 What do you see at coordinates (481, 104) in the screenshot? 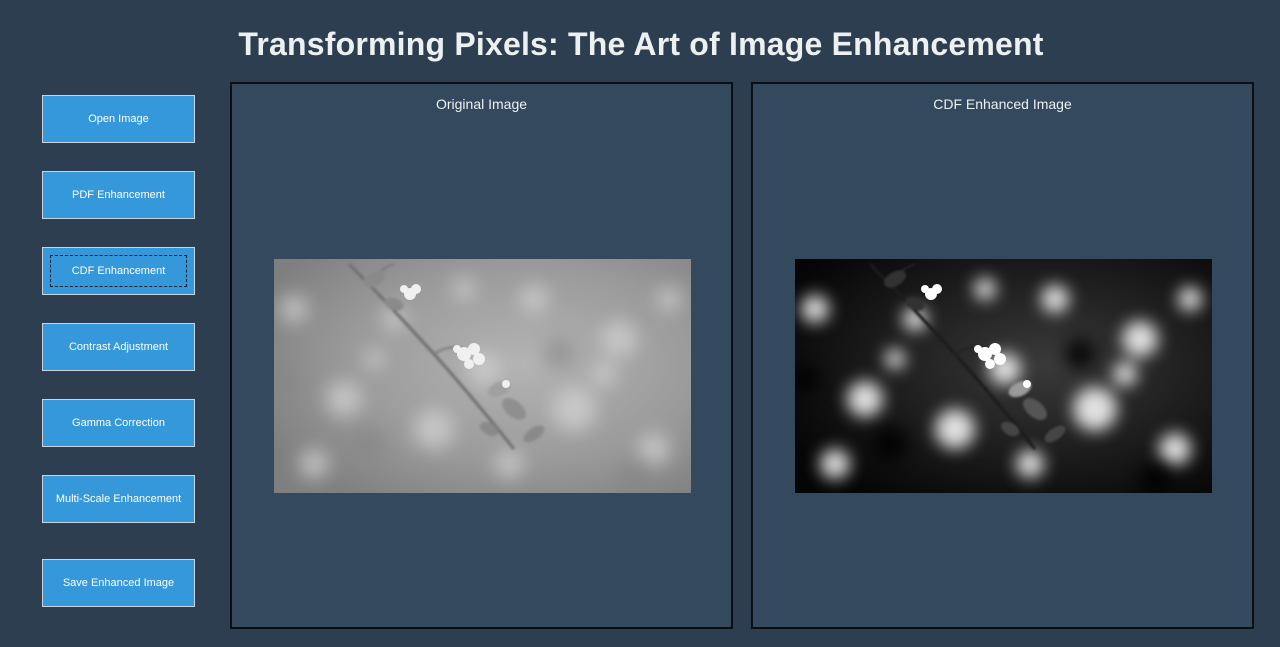
I see `original-image-title: Original Image` at bounding box center [481, 104].